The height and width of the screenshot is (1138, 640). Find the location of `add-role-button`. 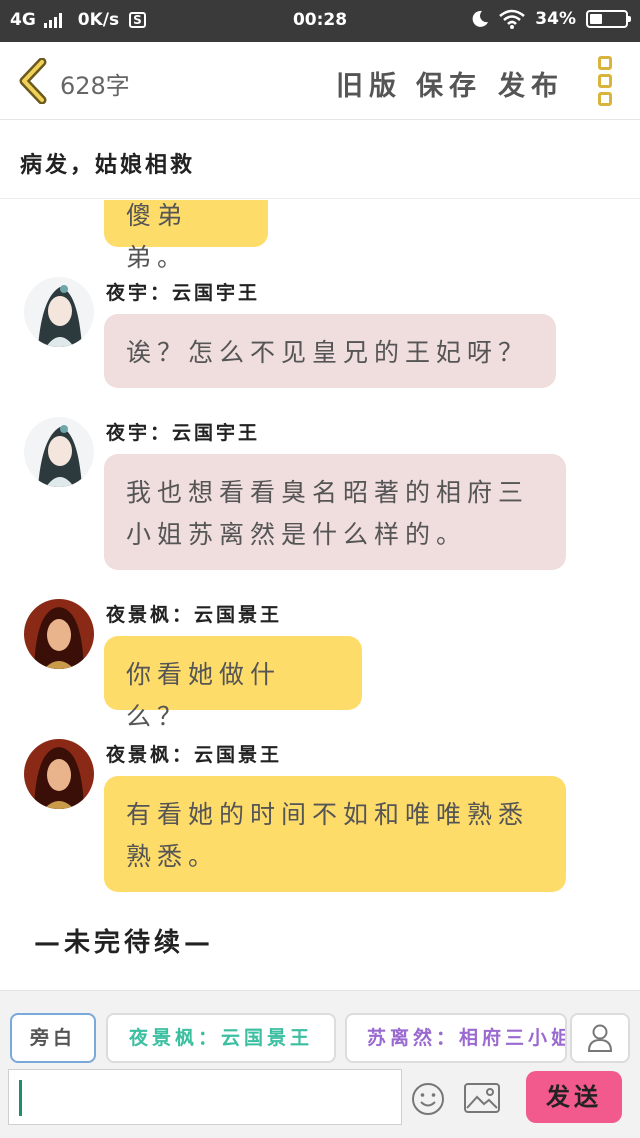

add-role-button is located at coordinates (600, 1038).